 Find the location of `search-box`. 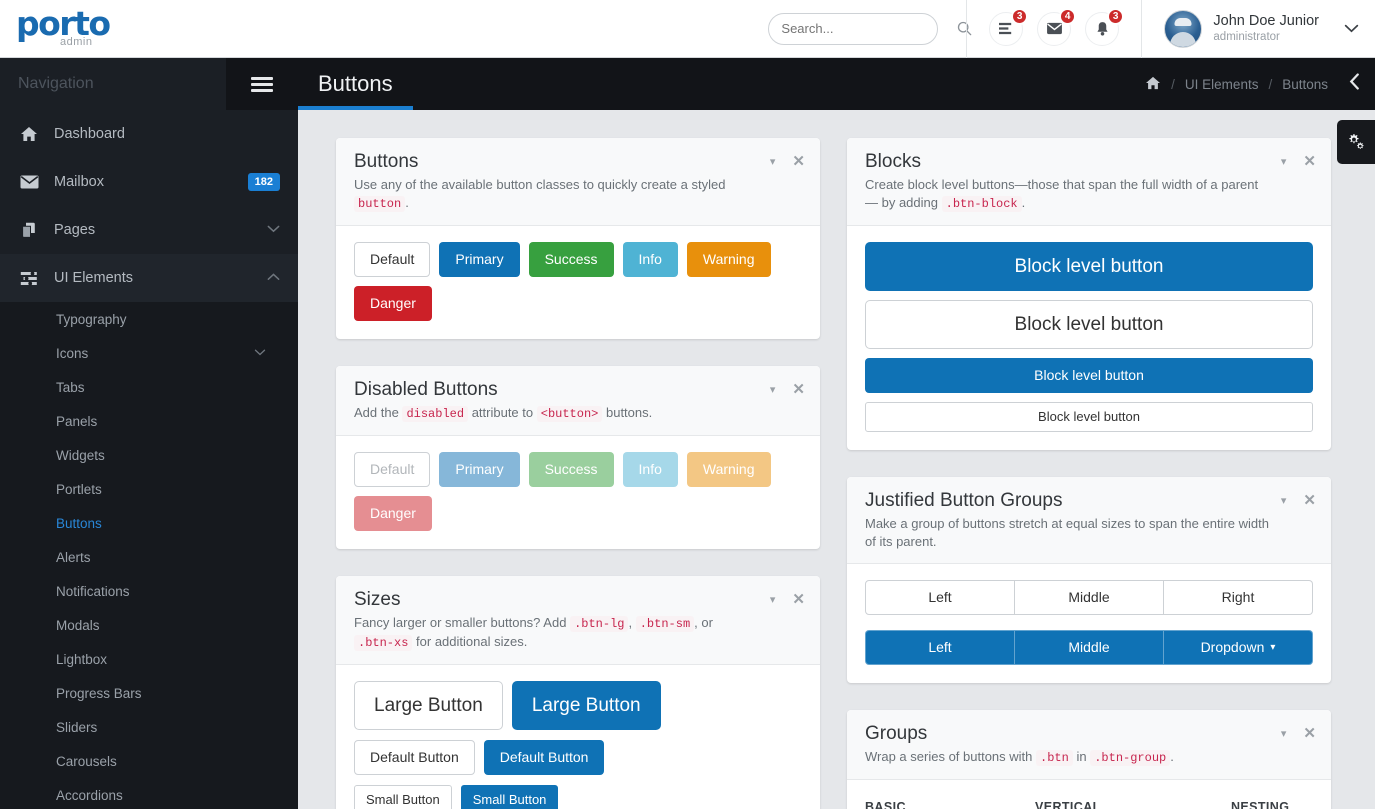

search-box is located at coordinates (870, 28).